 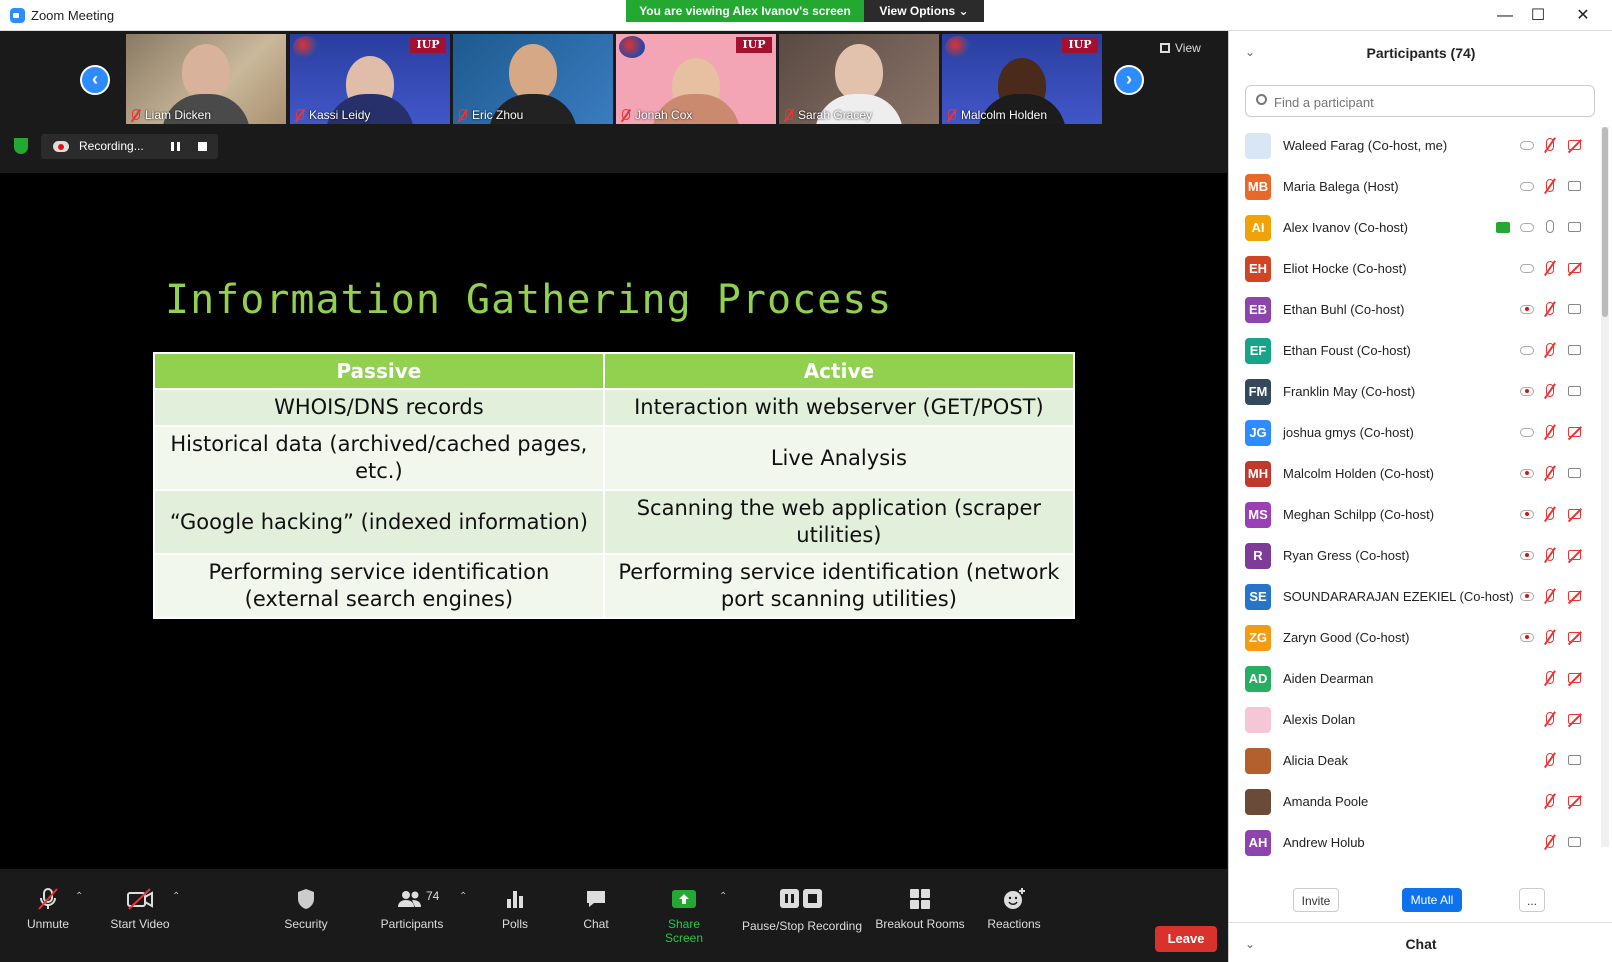 What do you see at coordinates (21, 146) in the screenshot?
I see `encryption-shield-icon` at bounding box center [21, 146].